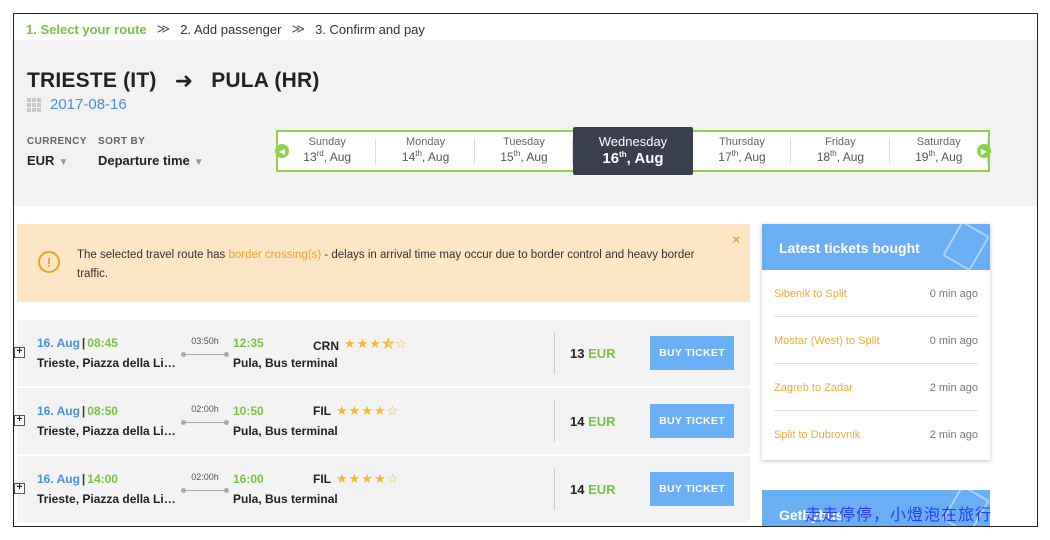 The width and height of the screenshot is (1050, 540). What do you see at coordinates (151, 152) in the screenshot?
I see `sort-filter: SORT BY Departure time ▼` at bounding box center [151, 152].